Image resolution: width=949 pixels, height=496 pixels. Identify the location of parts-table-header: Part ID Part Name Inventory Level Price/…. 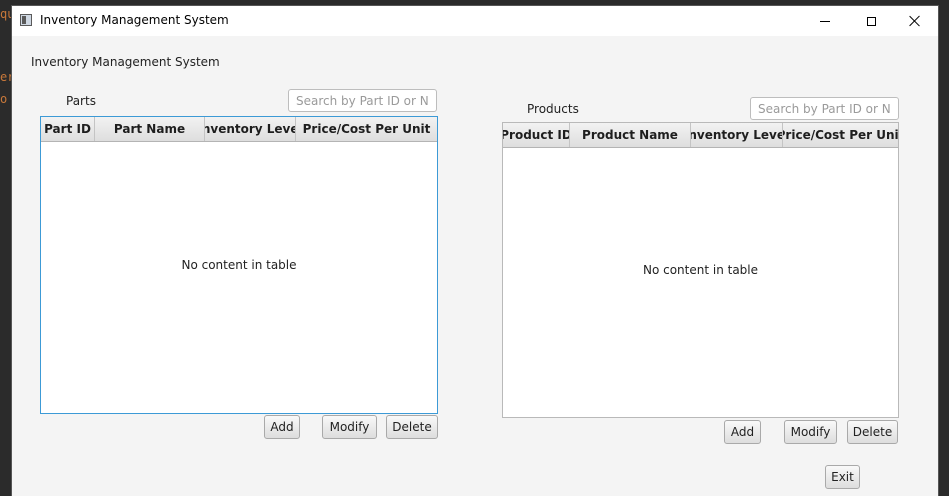
(239, 129).